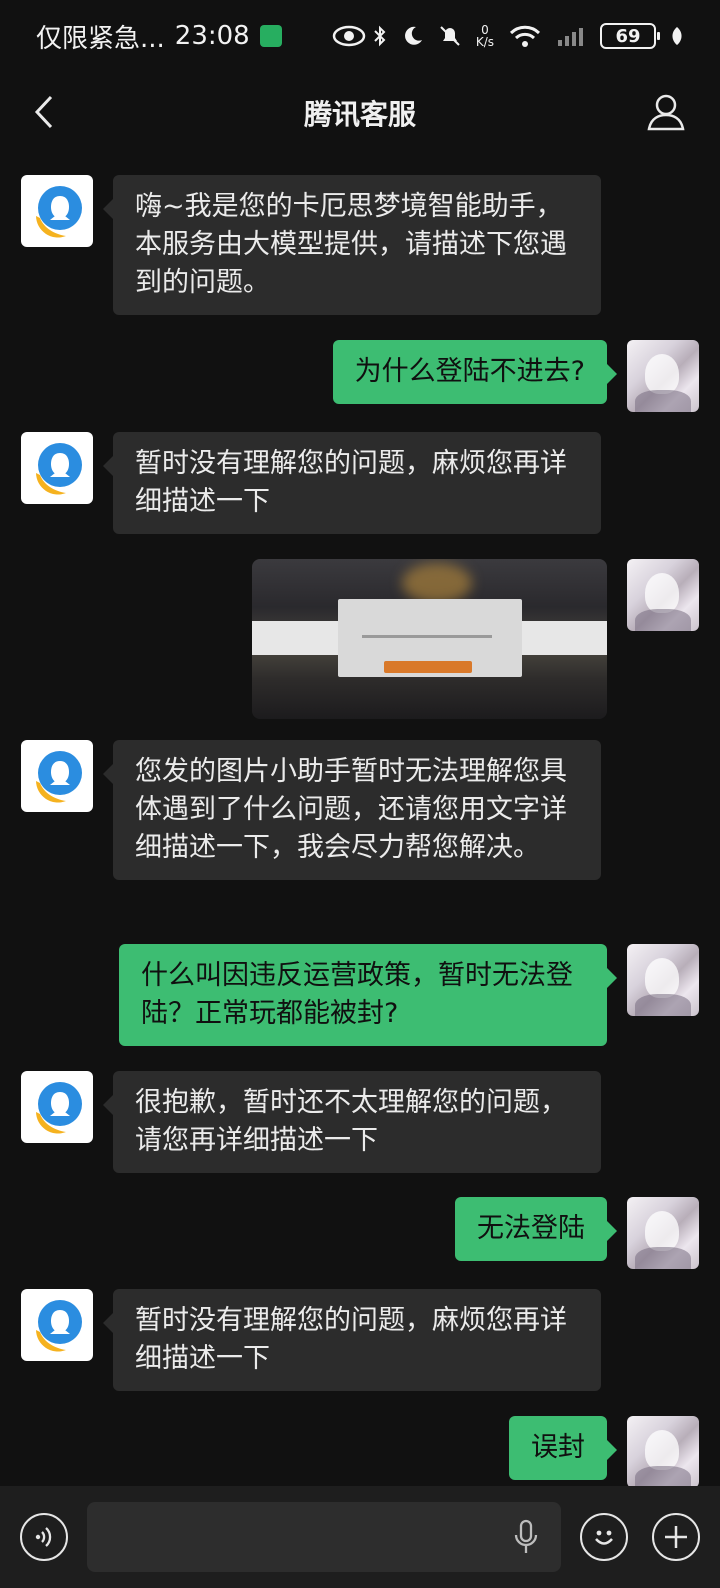  I want to click on image-dialog-button, so click(428, 667).